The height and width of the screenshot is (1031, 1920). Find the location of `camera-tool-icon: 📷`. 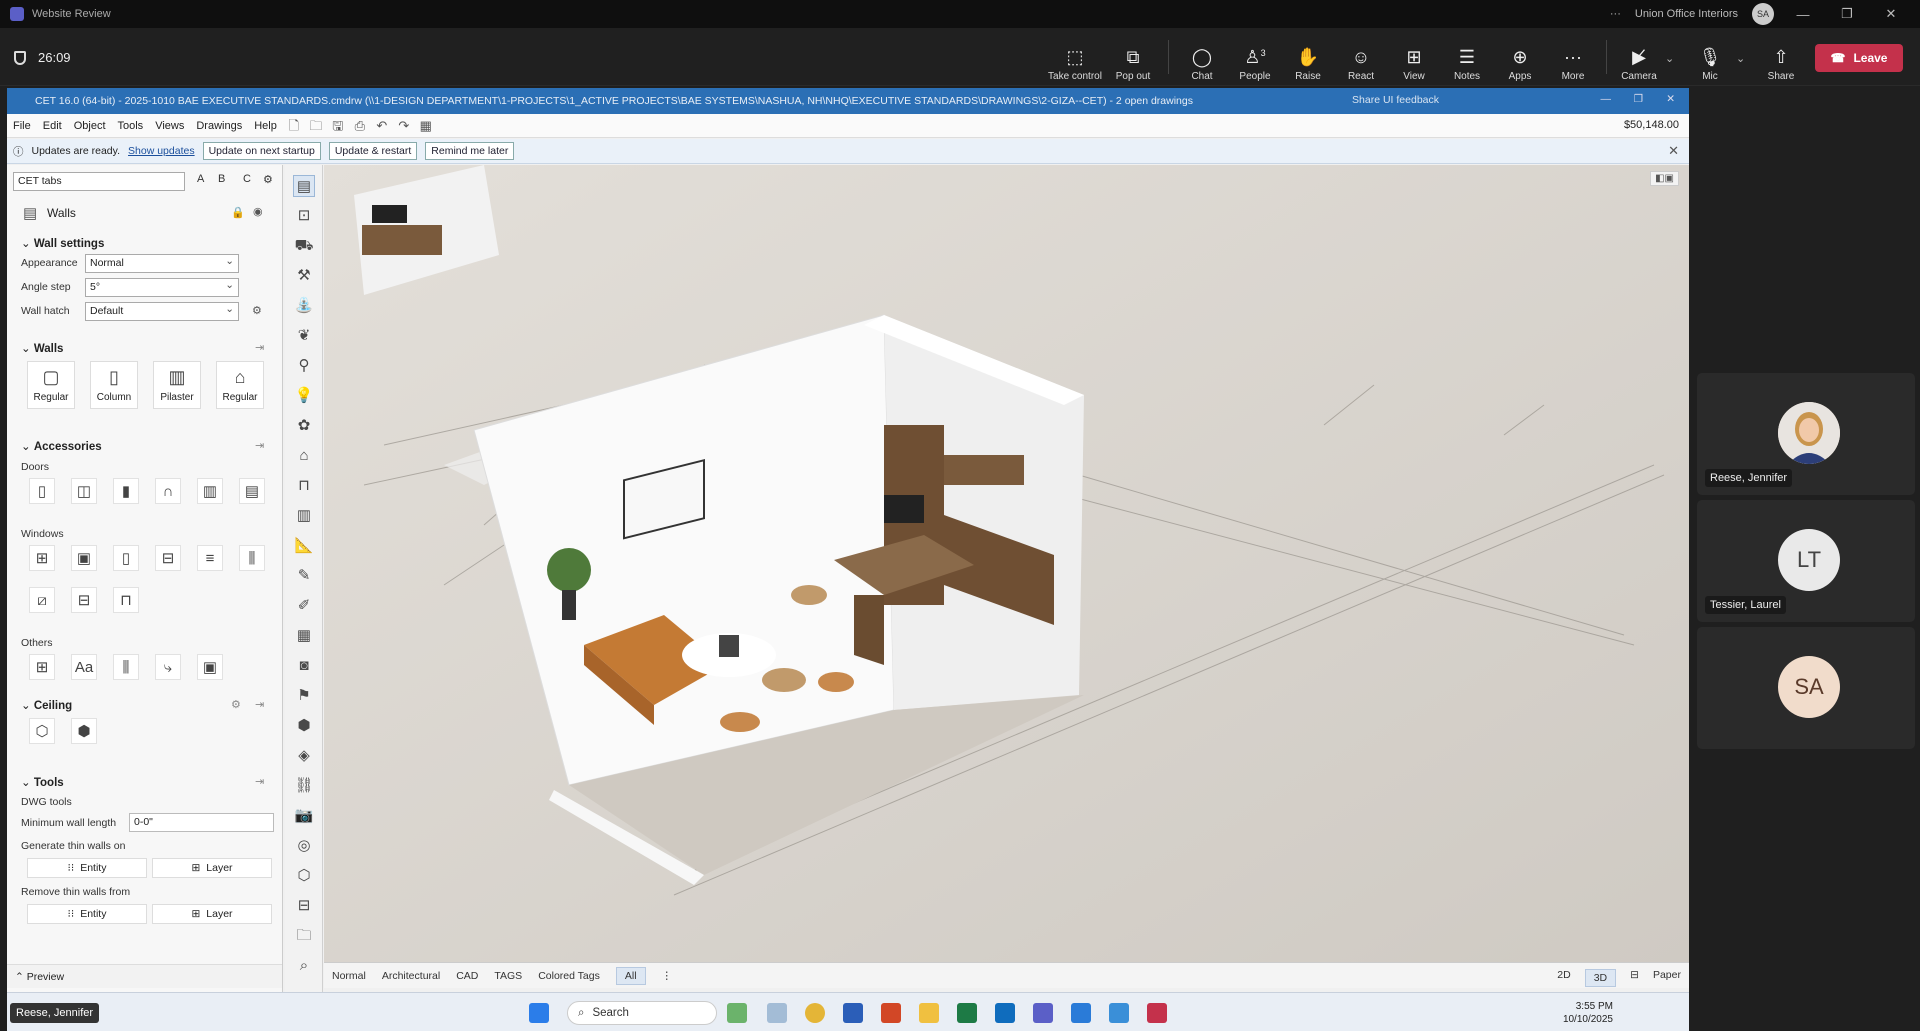

camera-tool-icon: 📷 is located at coordinates (304, 816).